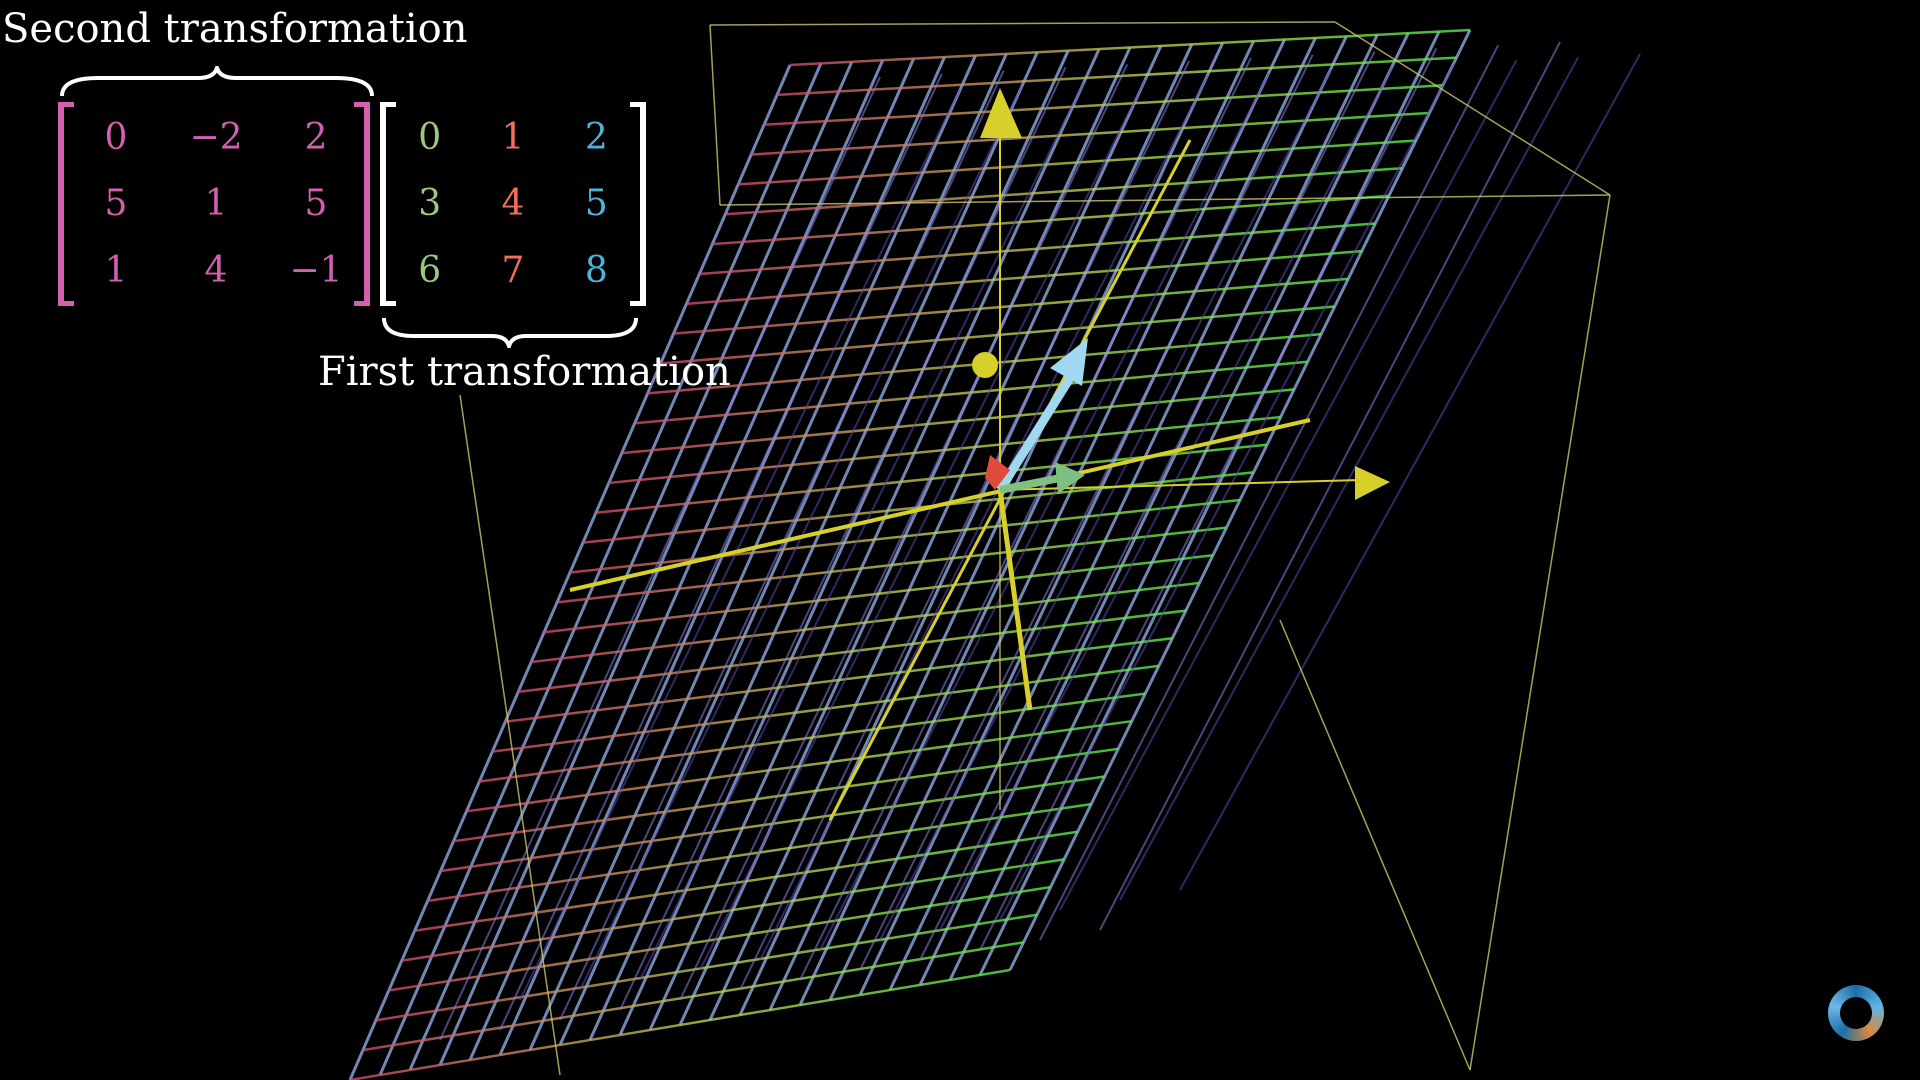  Describe the element at coordinates (524, 372) in the screenshot. I see `first-transformation-label: First transformation` at that location.